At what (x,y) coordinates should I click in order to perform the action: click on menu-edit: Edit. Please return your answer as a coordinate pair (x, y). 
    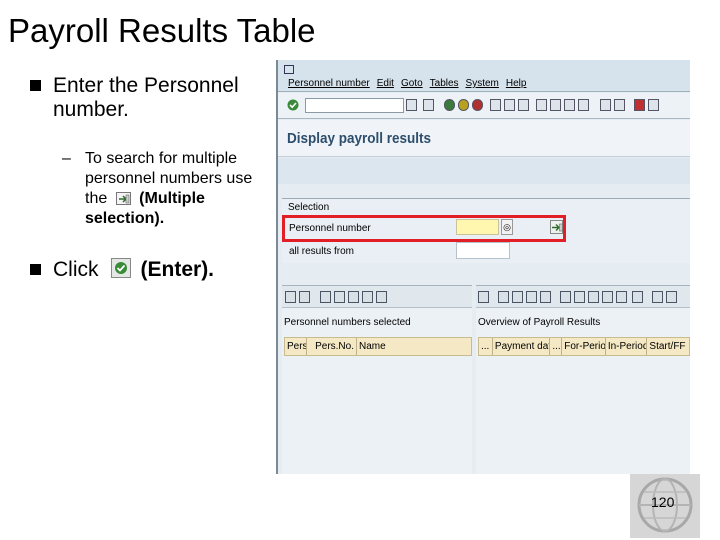
    Looking at the image, I should click on (385, 83).